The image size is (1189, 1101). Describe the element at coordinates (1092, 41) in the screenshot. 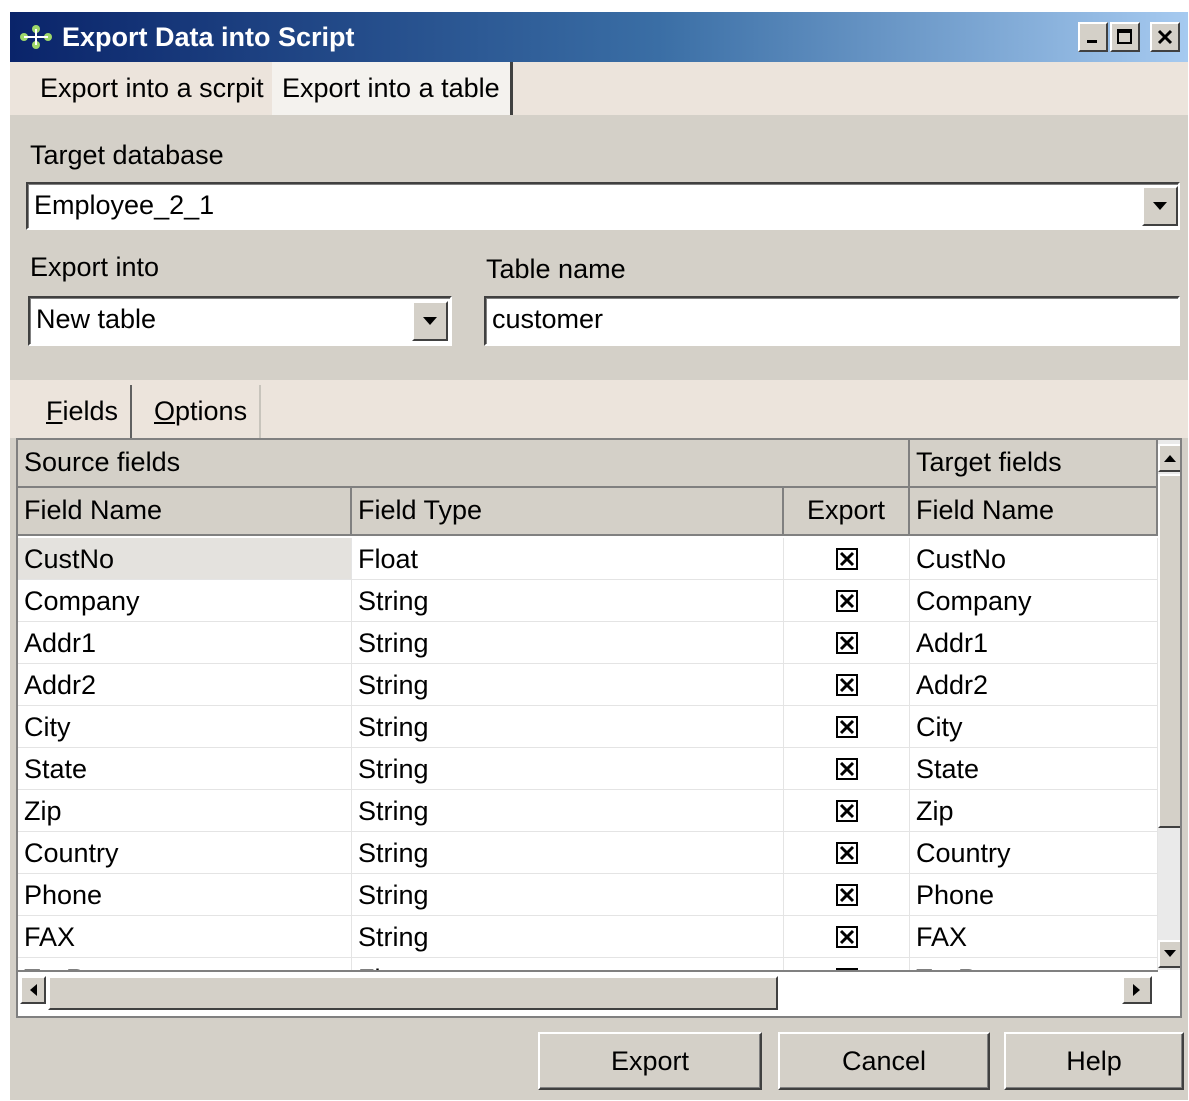

I see `minimize-icon` at that location.